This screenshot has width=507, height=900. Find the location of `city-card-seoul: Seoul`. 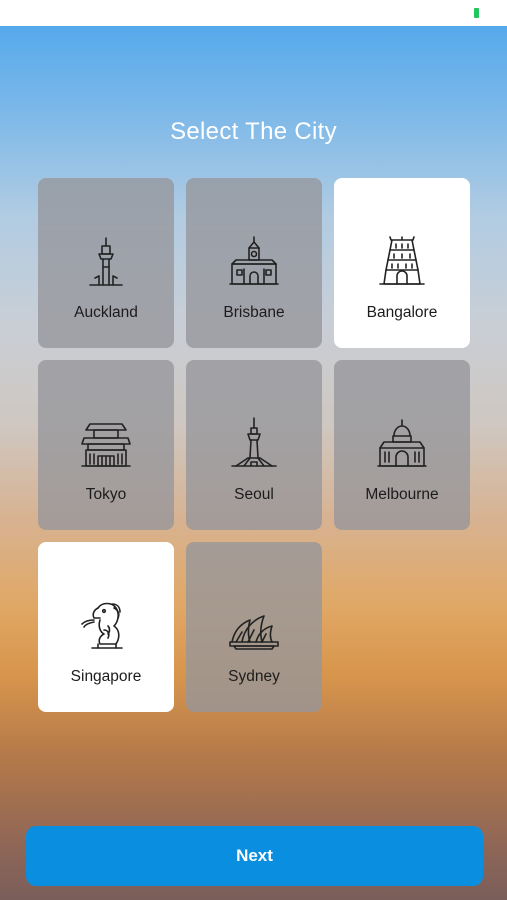

city-card-seoul: Seoul is located at coordinates (254, 445).